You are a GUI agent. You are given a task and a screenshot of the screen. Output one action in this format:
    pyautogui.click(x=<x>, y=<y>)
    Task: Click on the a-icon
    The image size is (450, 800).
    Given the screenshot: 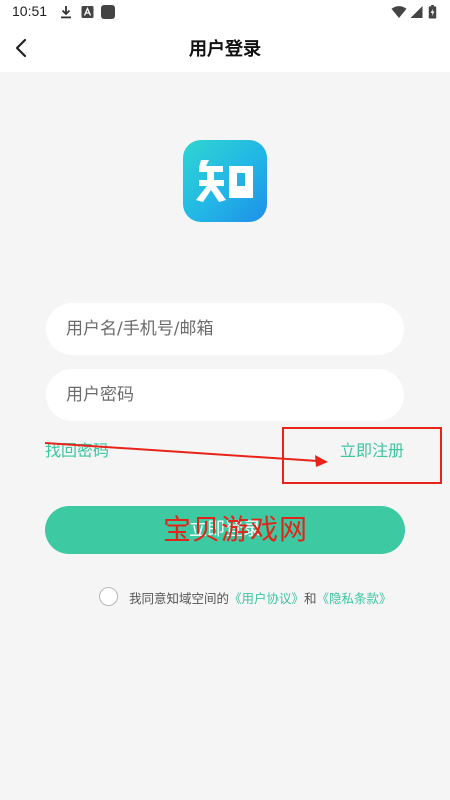 What is the action you would take?
    pyautogui.click(x=87, y=12)
    